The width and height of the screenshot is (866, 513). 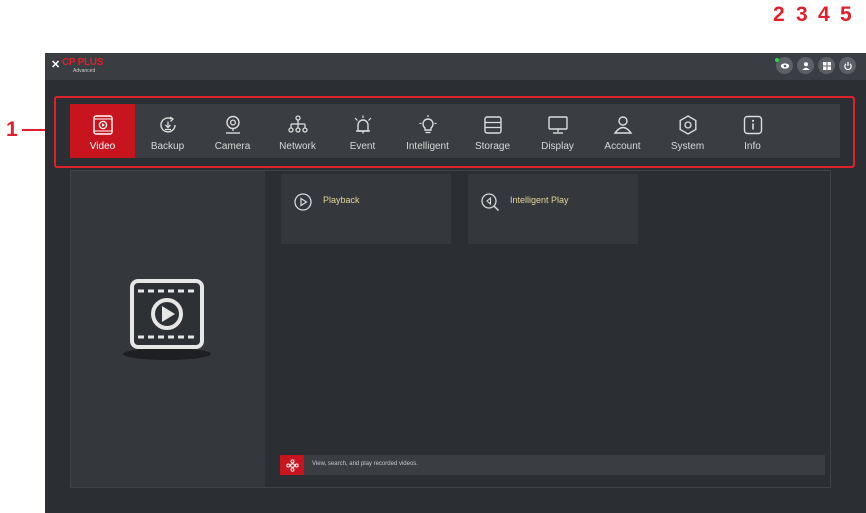 I want to click on hint-icon-box, so click(x=292, y=465).